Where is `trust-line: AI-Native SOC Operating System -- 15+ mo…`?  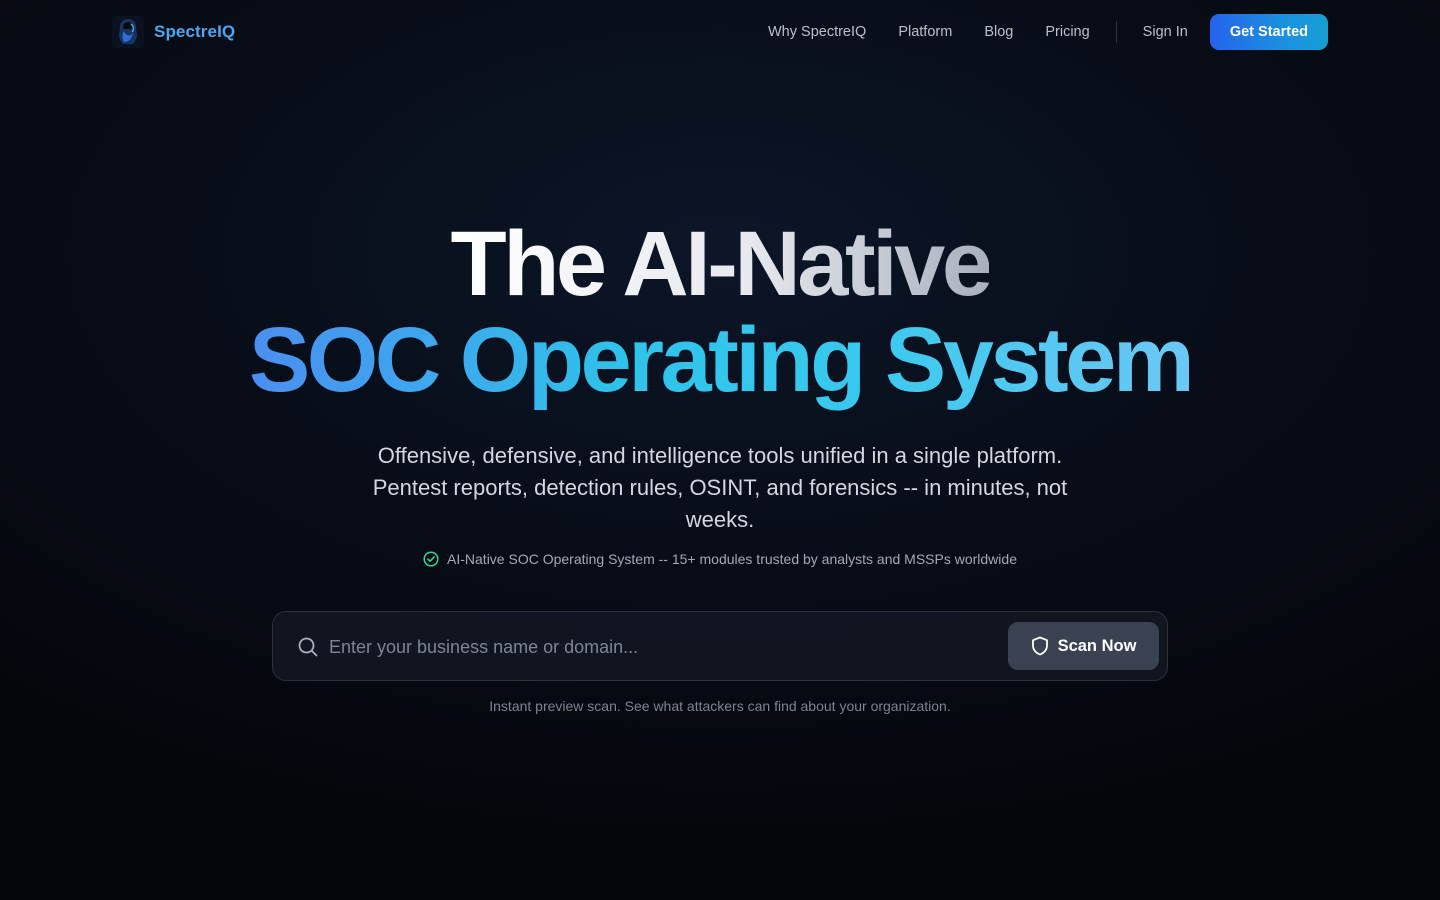
trust-line: AI-Native SOC Operating System -- 15+ mo… is located at coordinates (720, 559).